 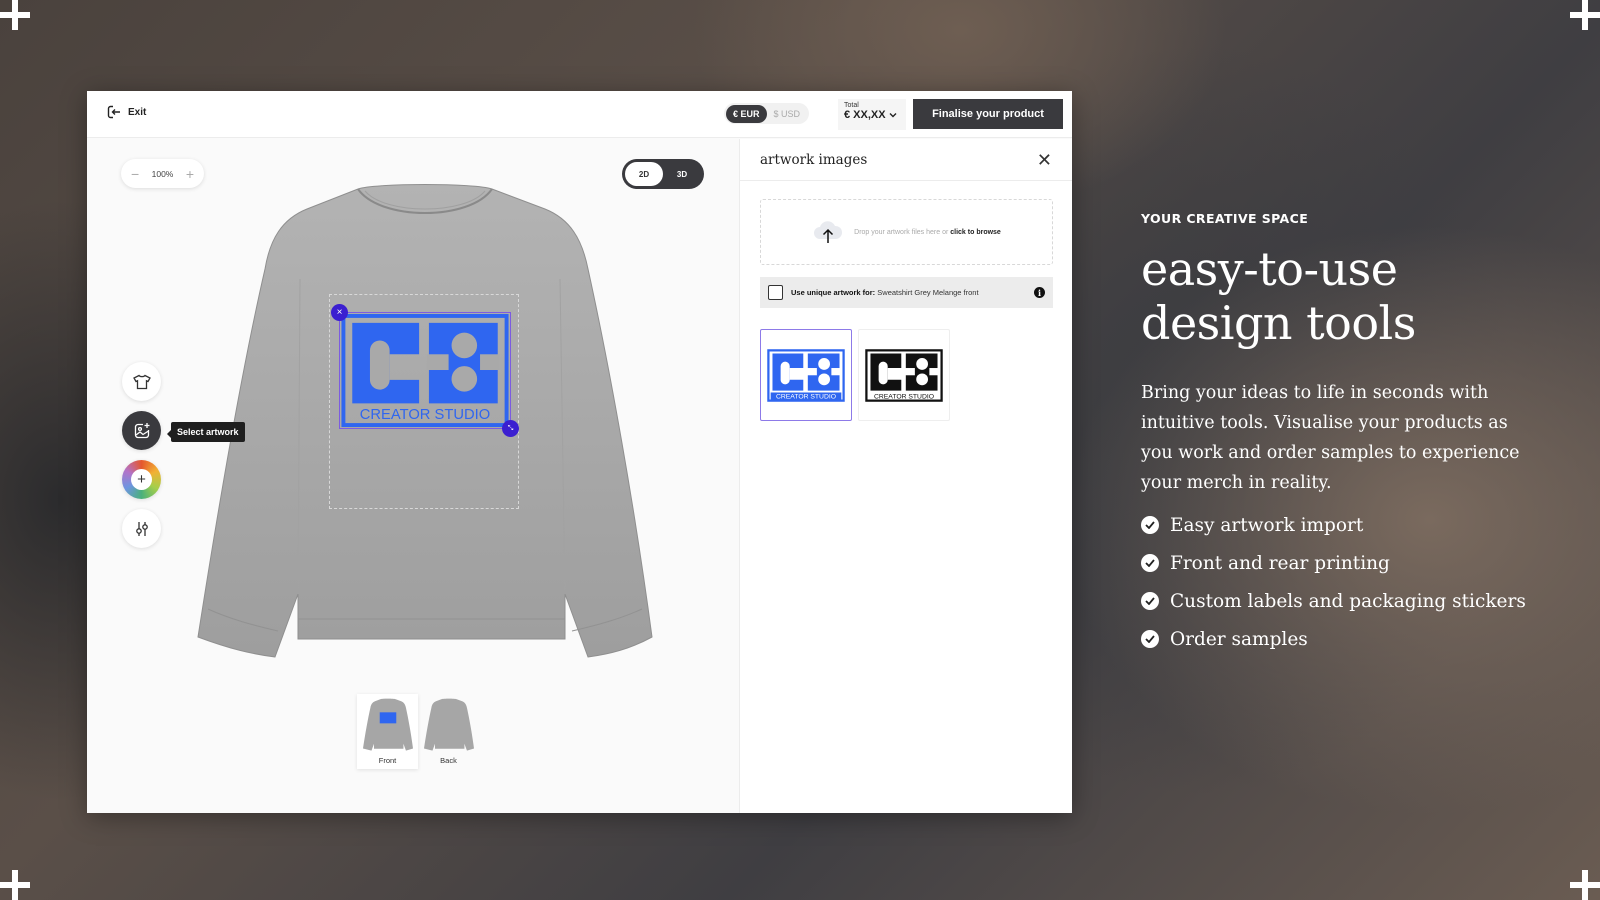 What do you see at coordinates (141, 455) in the screenshot?
I see `tool-rail: +` at bounding box center [141, 455].